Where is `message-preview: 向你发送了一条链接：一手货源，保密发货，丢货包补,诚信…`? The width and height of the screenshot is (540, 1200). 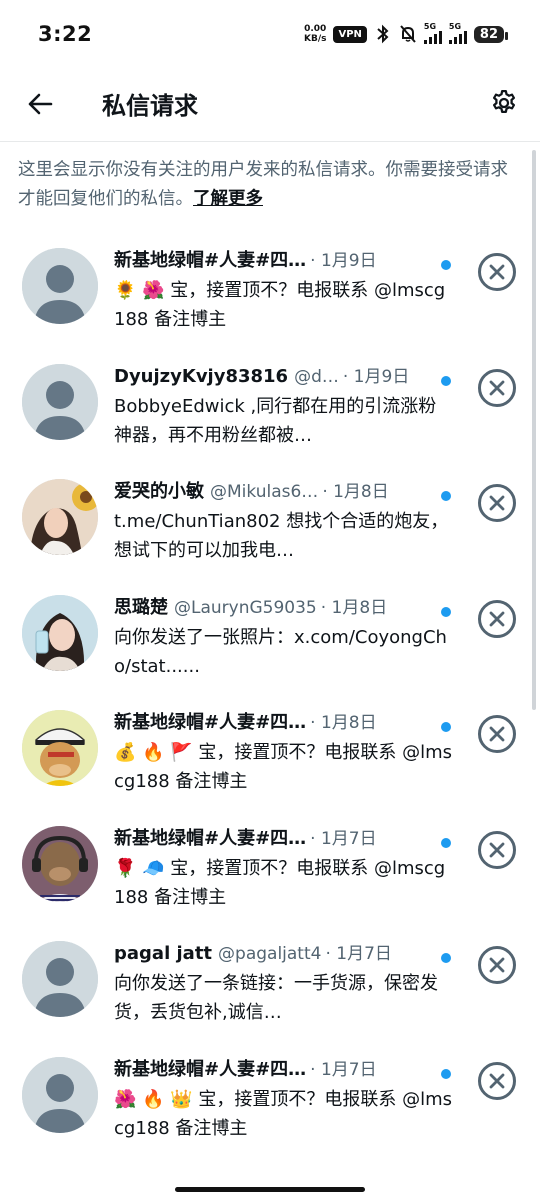
message-preview: 向你发送了一条链接：一手货源，保密发货，丢货包补,诚信… is located at coordinates (276, 998).